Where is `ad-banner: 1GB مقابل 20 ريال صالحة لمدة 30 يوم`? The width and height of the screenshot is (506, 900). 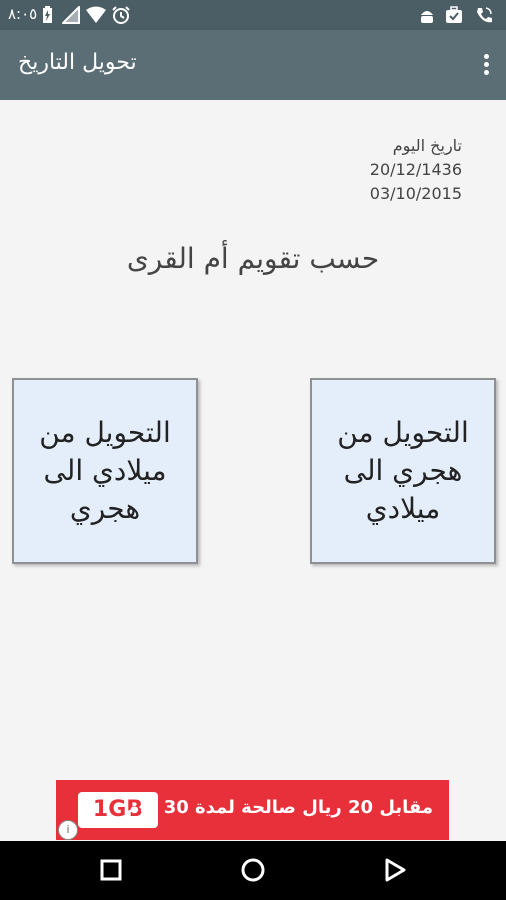 ad-banner: 1GB مقابل 20 ريال صالحة لمدة 30 يوم is located at coordinates (252, 810).